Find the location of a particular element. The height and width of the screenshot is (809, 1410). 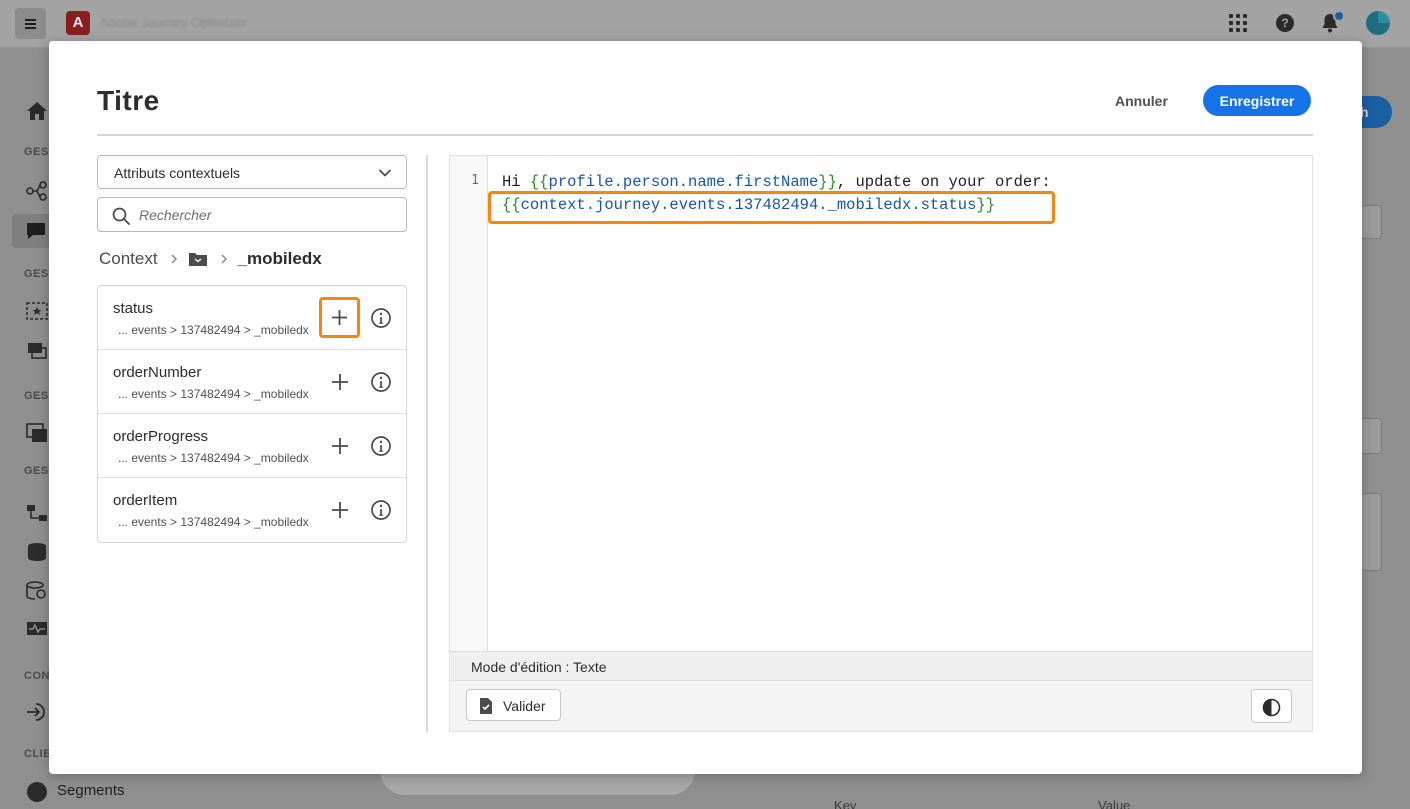

monitoring-icon is located at coordinates (37, 630).